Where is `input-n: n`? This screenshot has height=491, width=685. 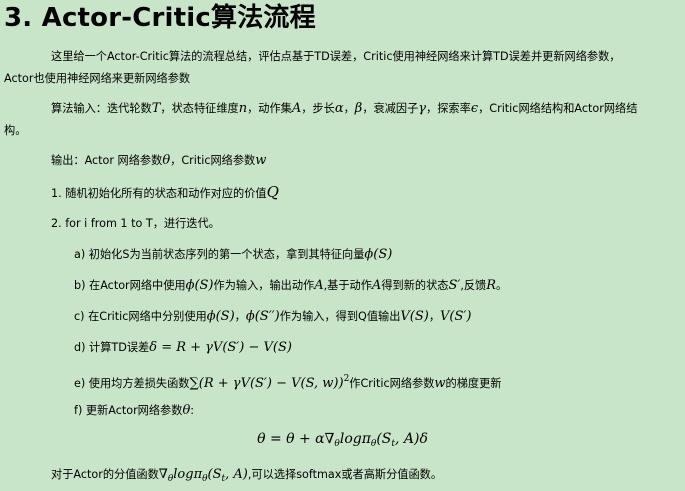
input-n: n is located at coordinates (243, 108).